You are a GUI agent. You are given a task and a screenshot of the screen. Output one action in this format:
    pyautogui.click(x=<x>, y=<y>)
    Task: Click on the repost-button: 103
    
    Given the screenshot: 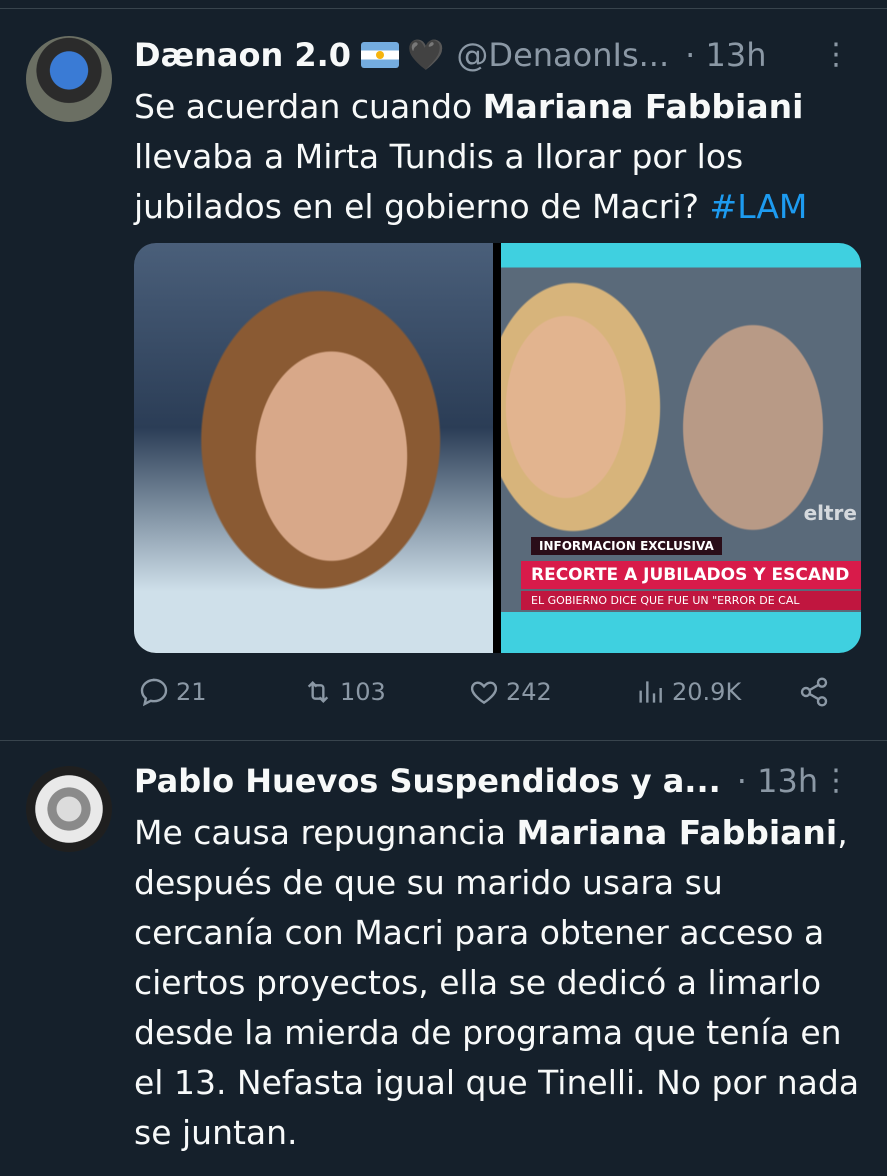 What is the action you would take?
    pyautogui.click(x=344, y=692)
    